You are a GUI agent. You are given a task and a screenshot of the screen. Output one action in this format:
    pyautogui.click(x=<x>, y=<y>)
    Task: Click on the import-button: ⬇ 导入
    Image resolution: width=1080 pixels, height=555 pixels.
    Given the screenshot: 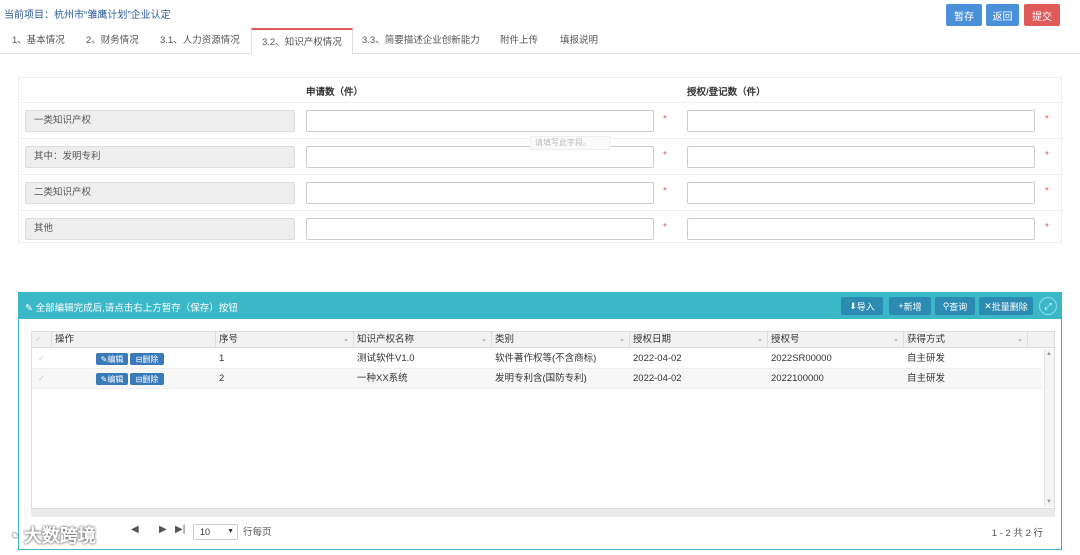 What is the action you would take?
    pyautogui.click(x=862, y=306)
    